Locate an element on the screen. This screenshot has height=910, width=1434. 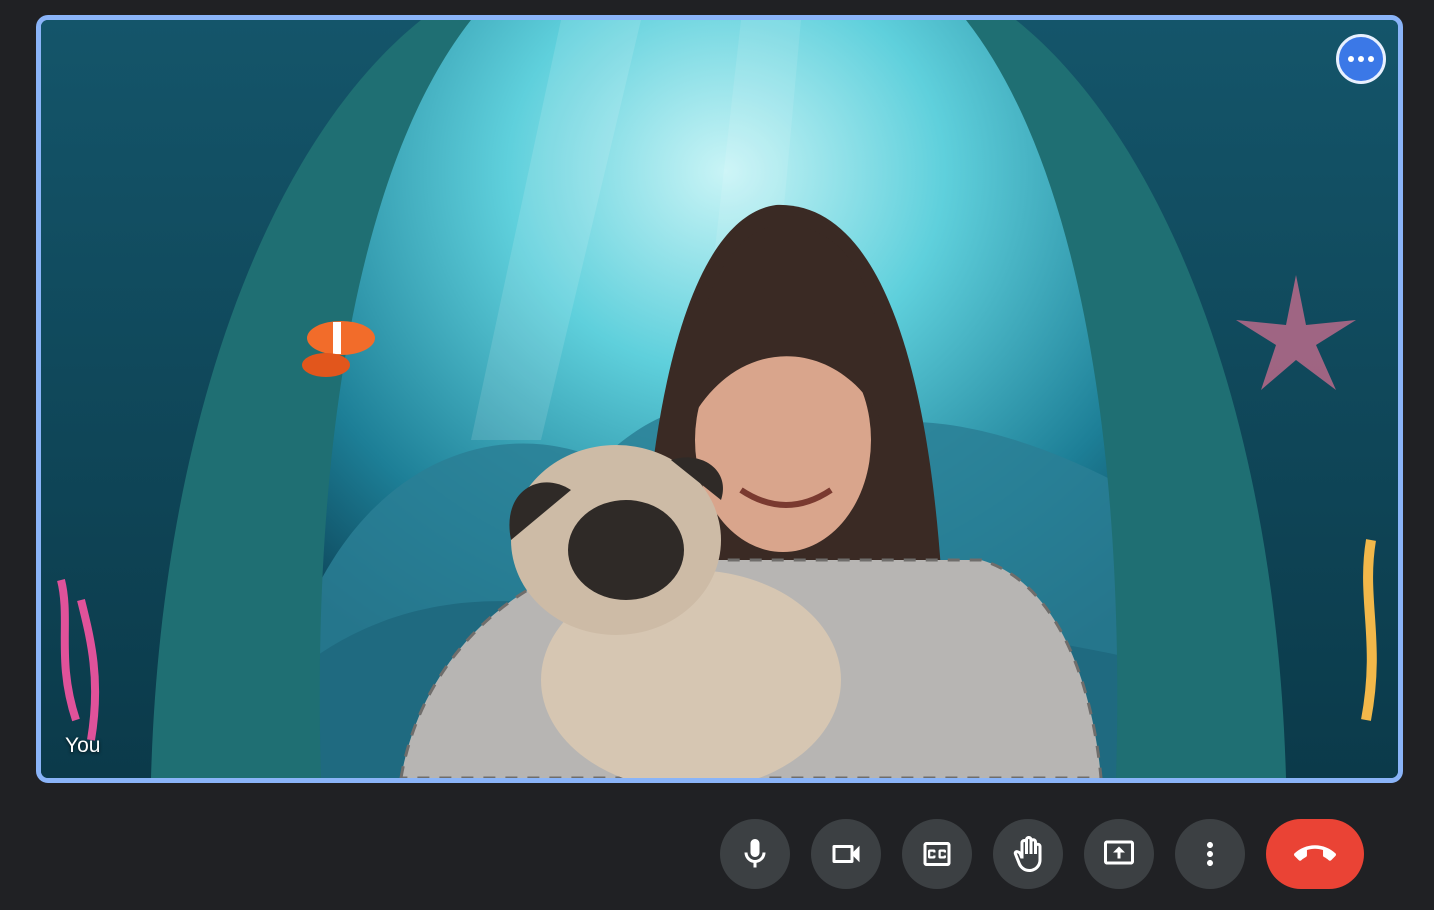
present-screen-icon is located at coordinates (1119, 852).